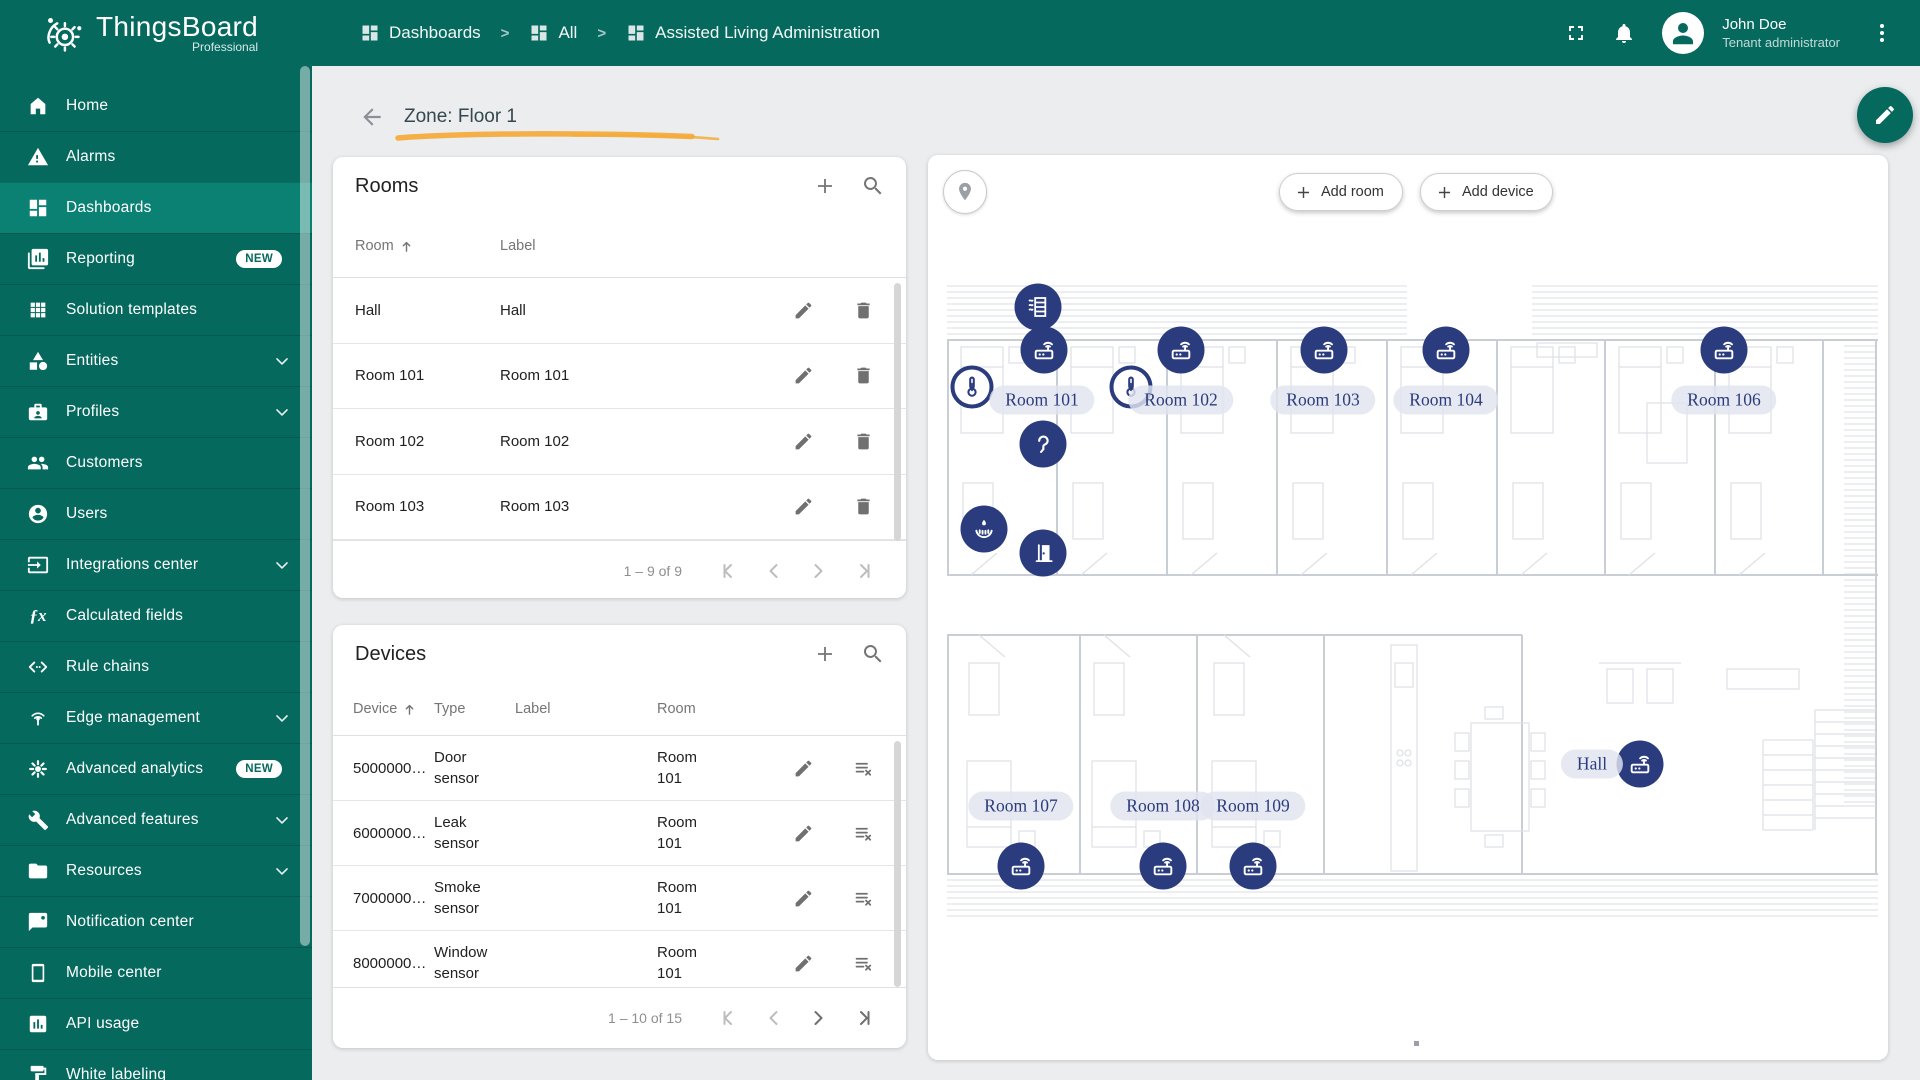 The image size is (1920, 1080). What do you see at coordinates (156, 309) in the screenshot?
I see `sidebar-item-solution-templates: Solution templates` at bounding box center [156, 309].